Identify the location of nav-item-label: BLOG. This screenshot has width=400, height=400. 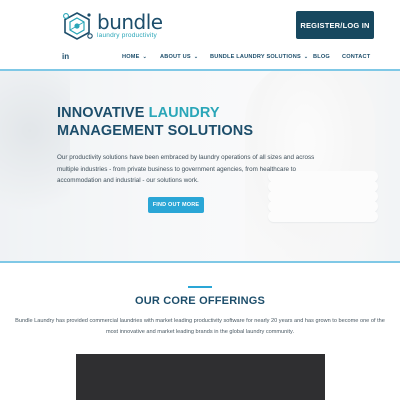
(321, 57).